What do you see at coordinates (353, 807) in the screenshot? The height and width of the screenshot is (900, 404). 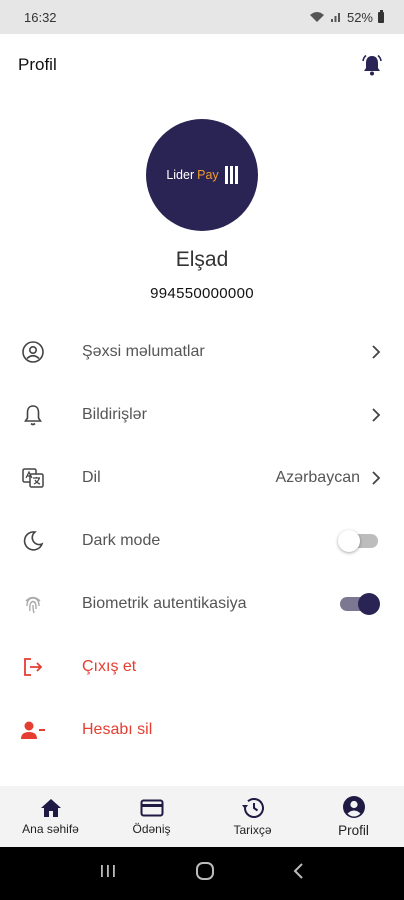 I see `account-circle-icon` at bounding box center [353, 807].